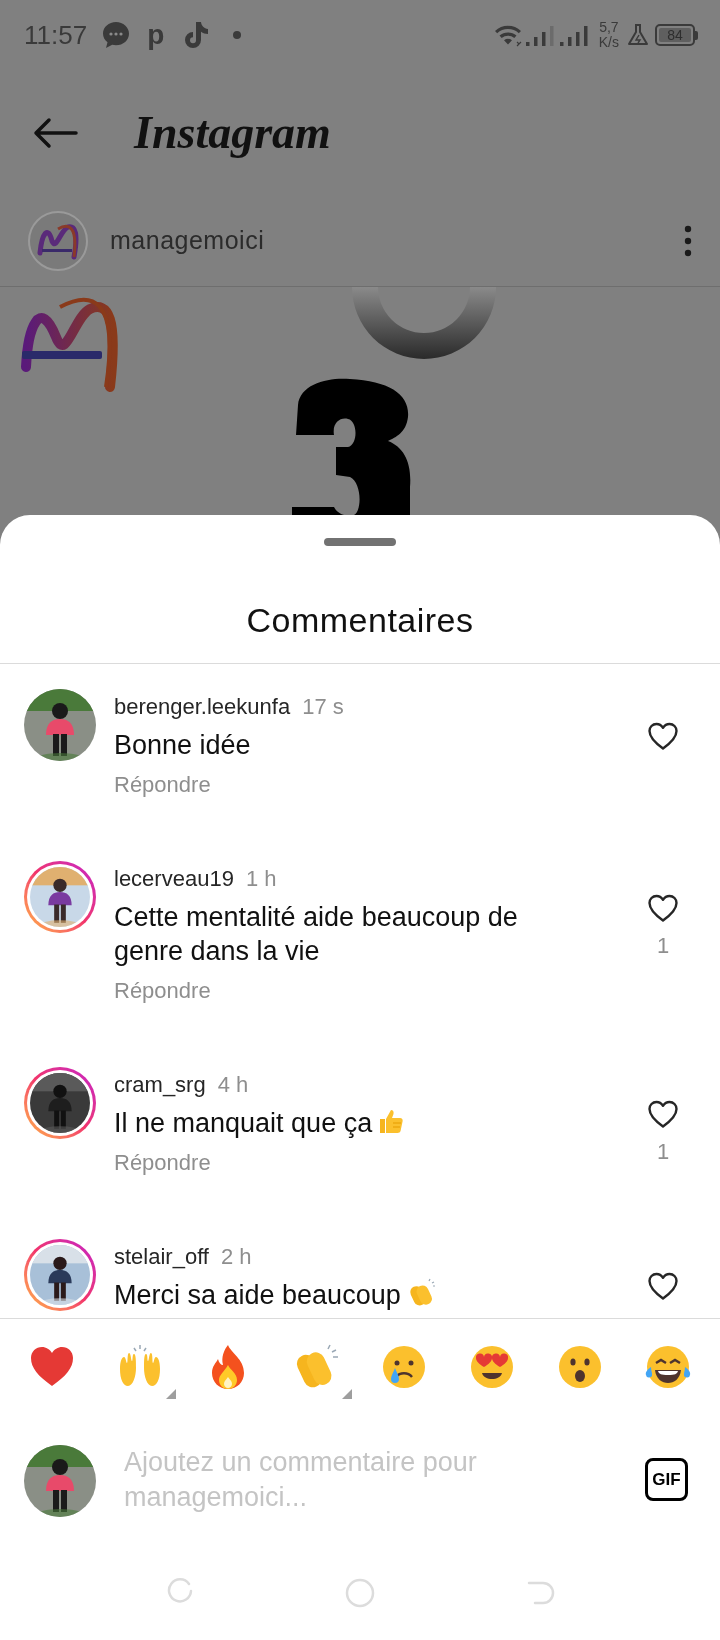 Image resolution: width=720 pixels, height=1640 pixels. What do you see at coordinates (174, 879) in the screenshot?
I see `comment-username: lecerveau19` at bounding box center [174, 879].